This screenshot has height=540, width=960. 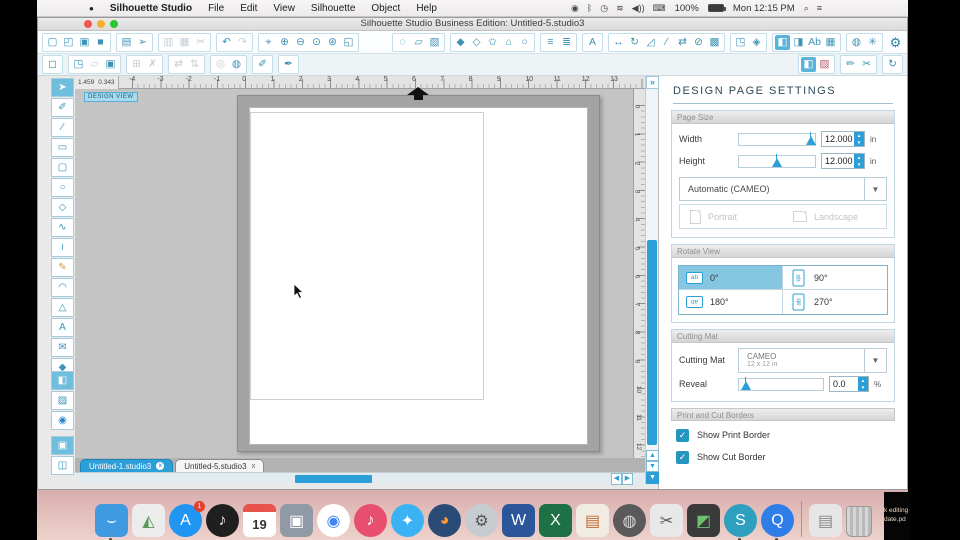 I want to click on cutting-mat-dropdown: CAMEO 12 x 12 in ▼, so click(x=812, y=360).